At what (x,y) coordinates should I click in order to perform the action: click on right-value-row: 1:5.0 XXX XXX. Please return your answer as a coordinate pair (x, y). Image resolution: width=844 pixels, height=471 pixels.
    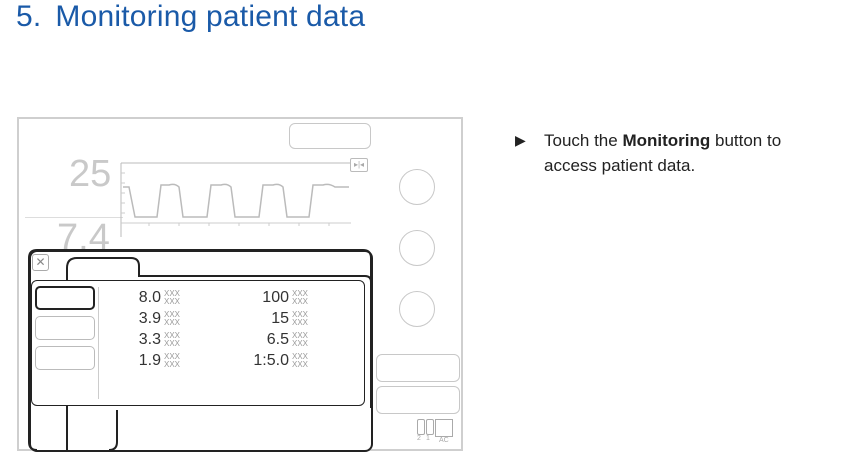
    Looking at the image, I should click on (276, 362).